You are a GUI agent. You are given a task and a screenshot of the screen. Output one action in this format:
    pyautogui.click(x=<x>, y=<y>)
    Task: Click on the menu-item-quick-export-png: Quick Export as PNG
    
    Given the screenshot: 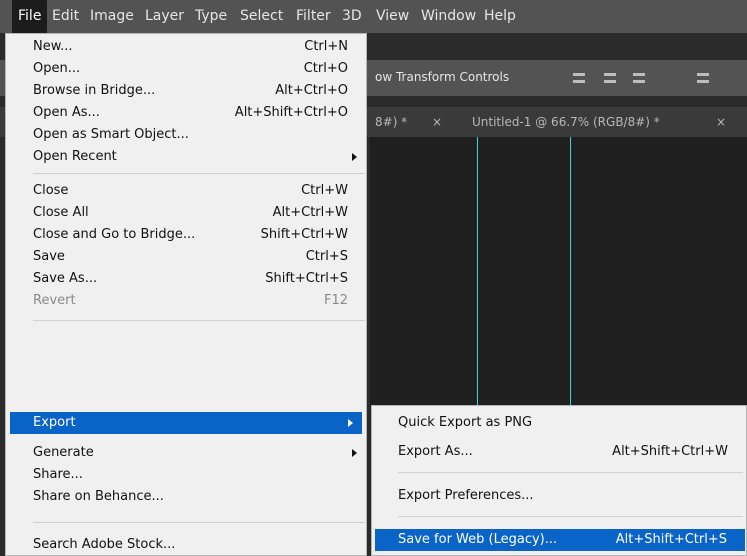 What is the action you would take?
    pyautogui.click(x=559, y=423)
    